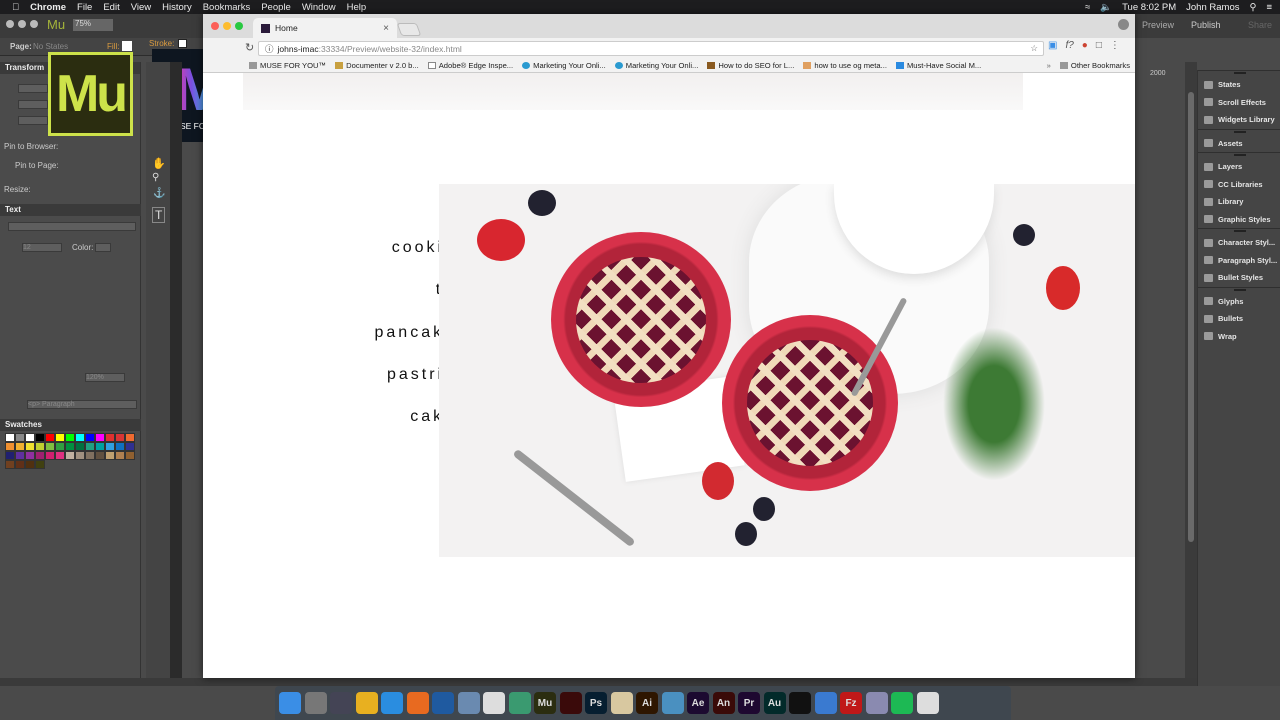 The height and width of the screenshot is (720, 1280). I want to click on other-bookmarks: Other Bookmarks, so click(1094, 65).